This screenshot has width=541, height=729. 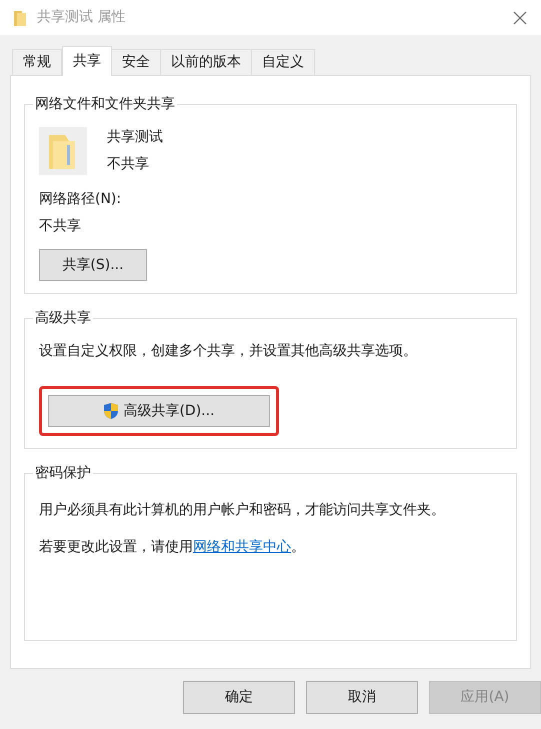 I want to click on change-setting-text: 若要更改此设置，请使用网络和共享中心。, so click(x=172, y=547).